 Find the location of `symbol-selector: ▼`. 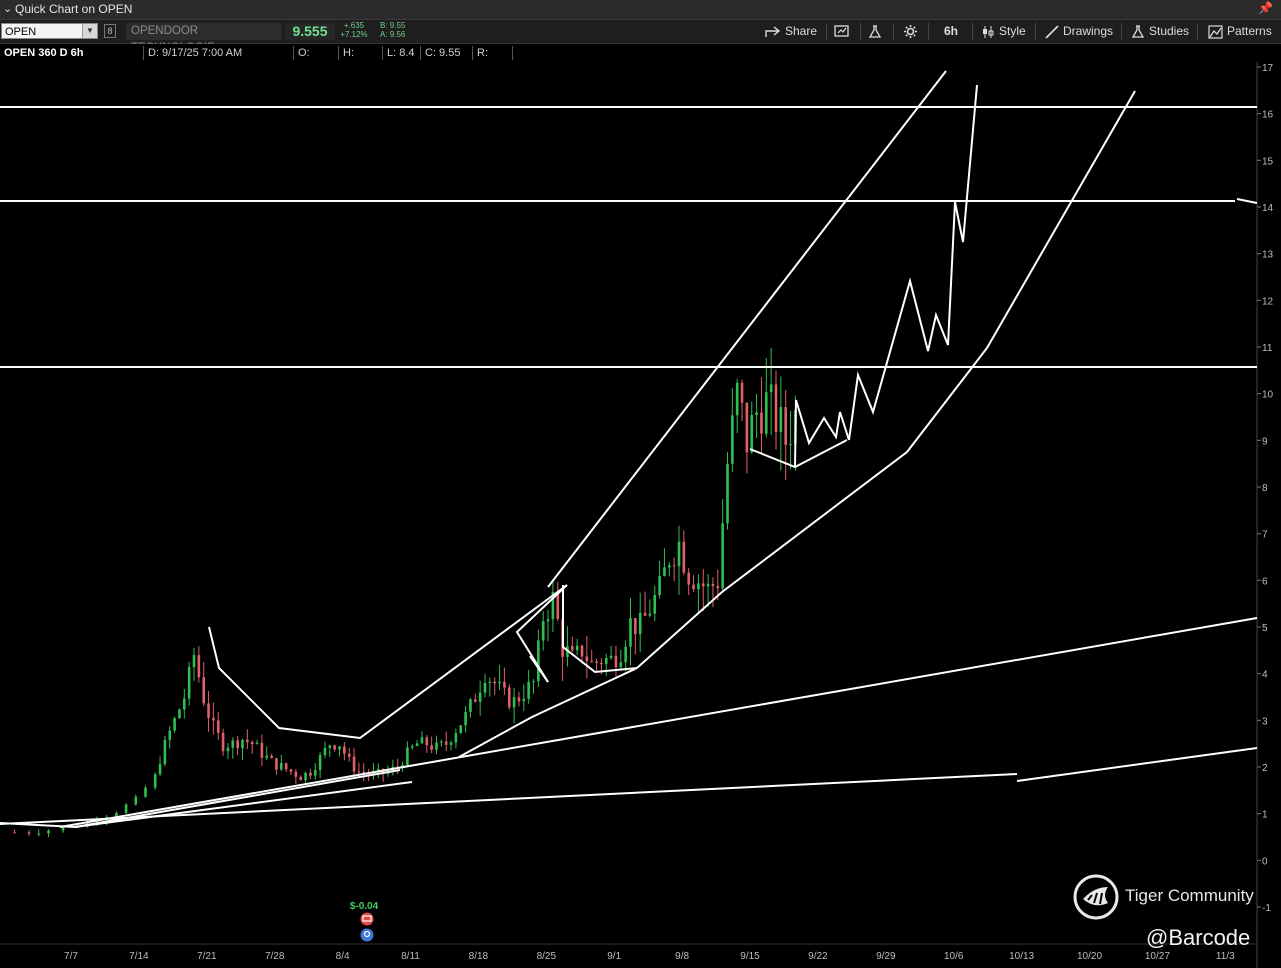

symbol-selector: ▼ is located at coordinates (49, 31).